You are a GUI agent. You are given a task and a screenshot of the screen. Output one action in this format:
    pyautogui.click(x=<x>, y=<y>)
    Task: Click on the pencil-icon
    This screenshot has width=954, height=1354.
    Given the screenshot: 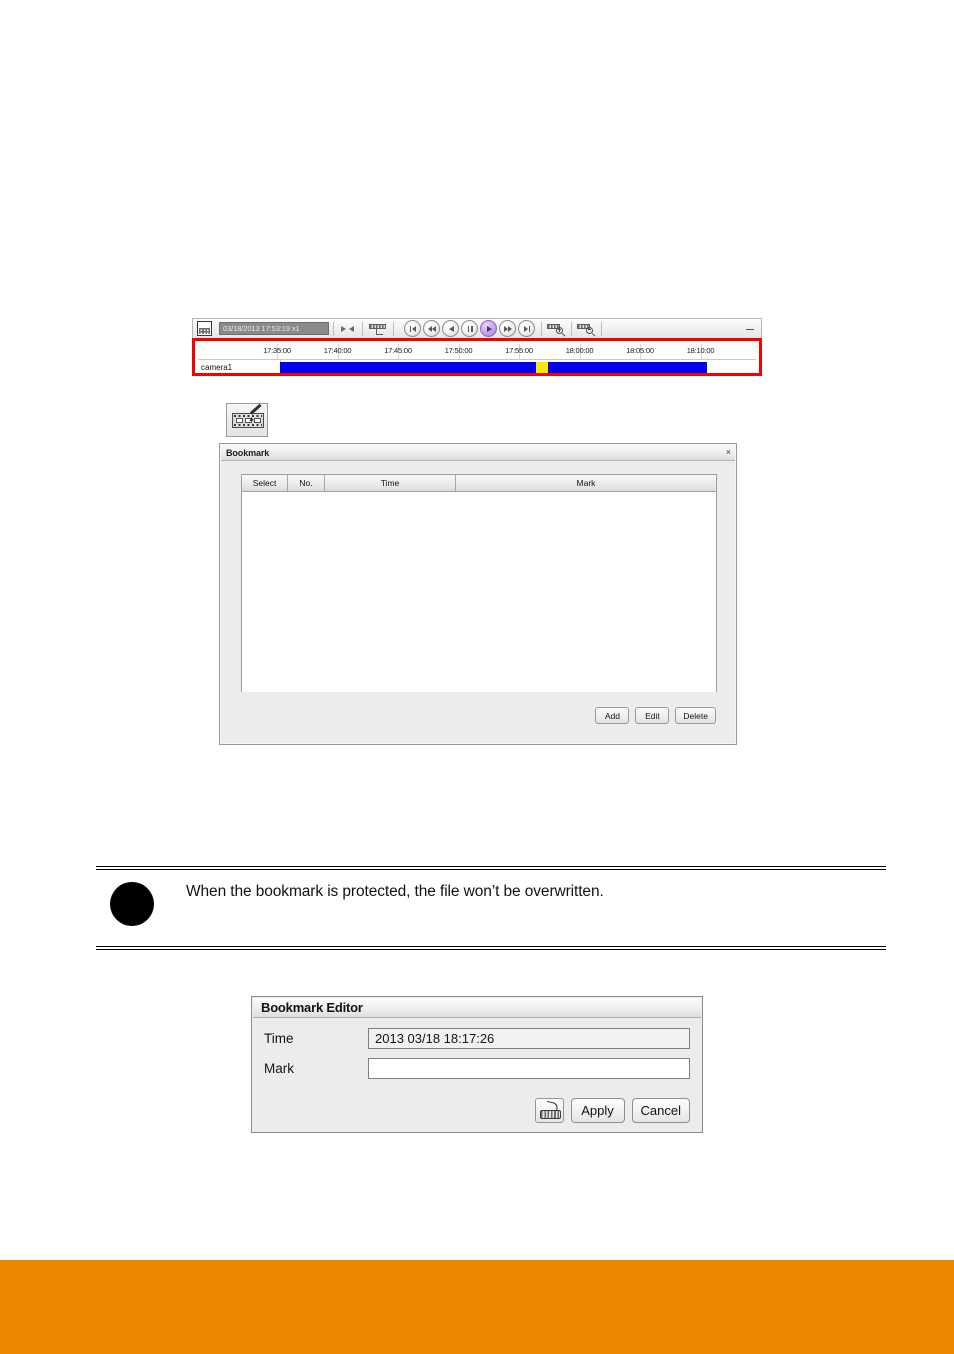 What is the action you would take?
    pyautogui.click(x=255, y=413)
    